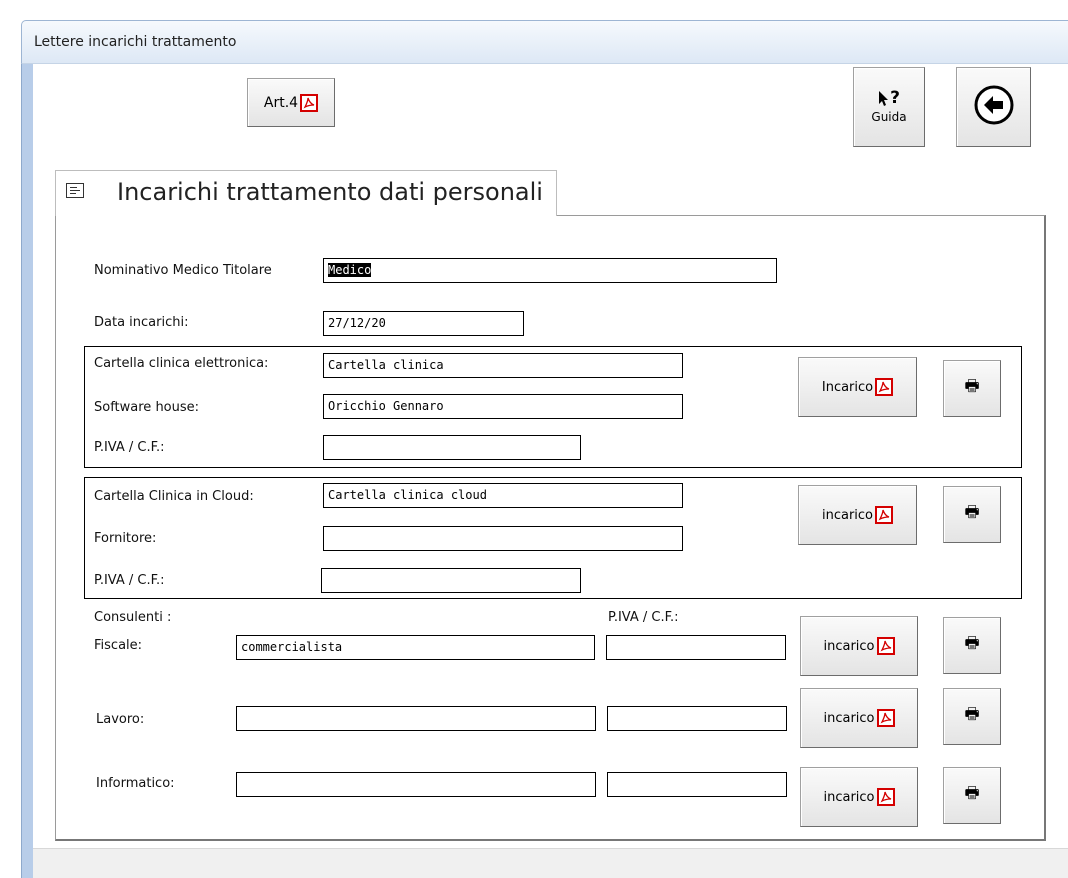  I want to click on incarico-button-1: Incarico, so click(857, 387).